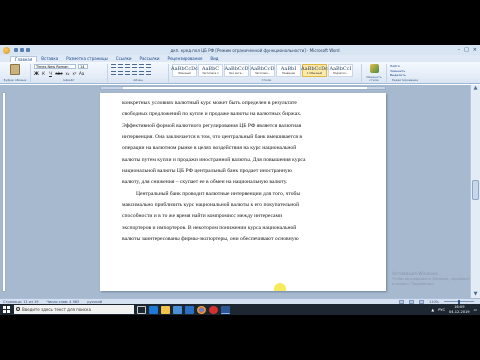 The image size is (480, 360). What do you see at coordinates (36, 73) in the screenshot?
I see `bold-button: Ж` at bounding box center [36, 73].